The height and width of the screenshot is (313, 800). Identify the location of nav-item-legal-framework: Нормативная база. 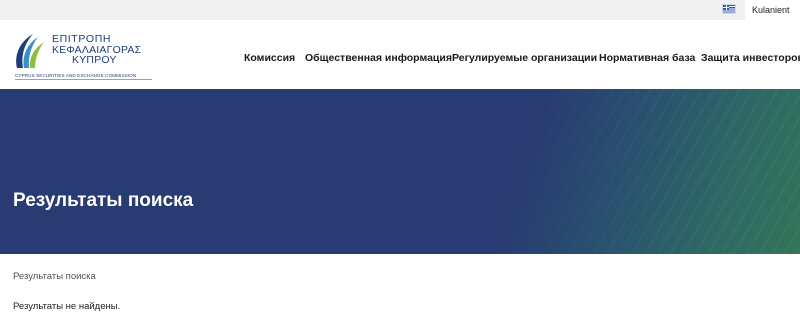
(647, 58).